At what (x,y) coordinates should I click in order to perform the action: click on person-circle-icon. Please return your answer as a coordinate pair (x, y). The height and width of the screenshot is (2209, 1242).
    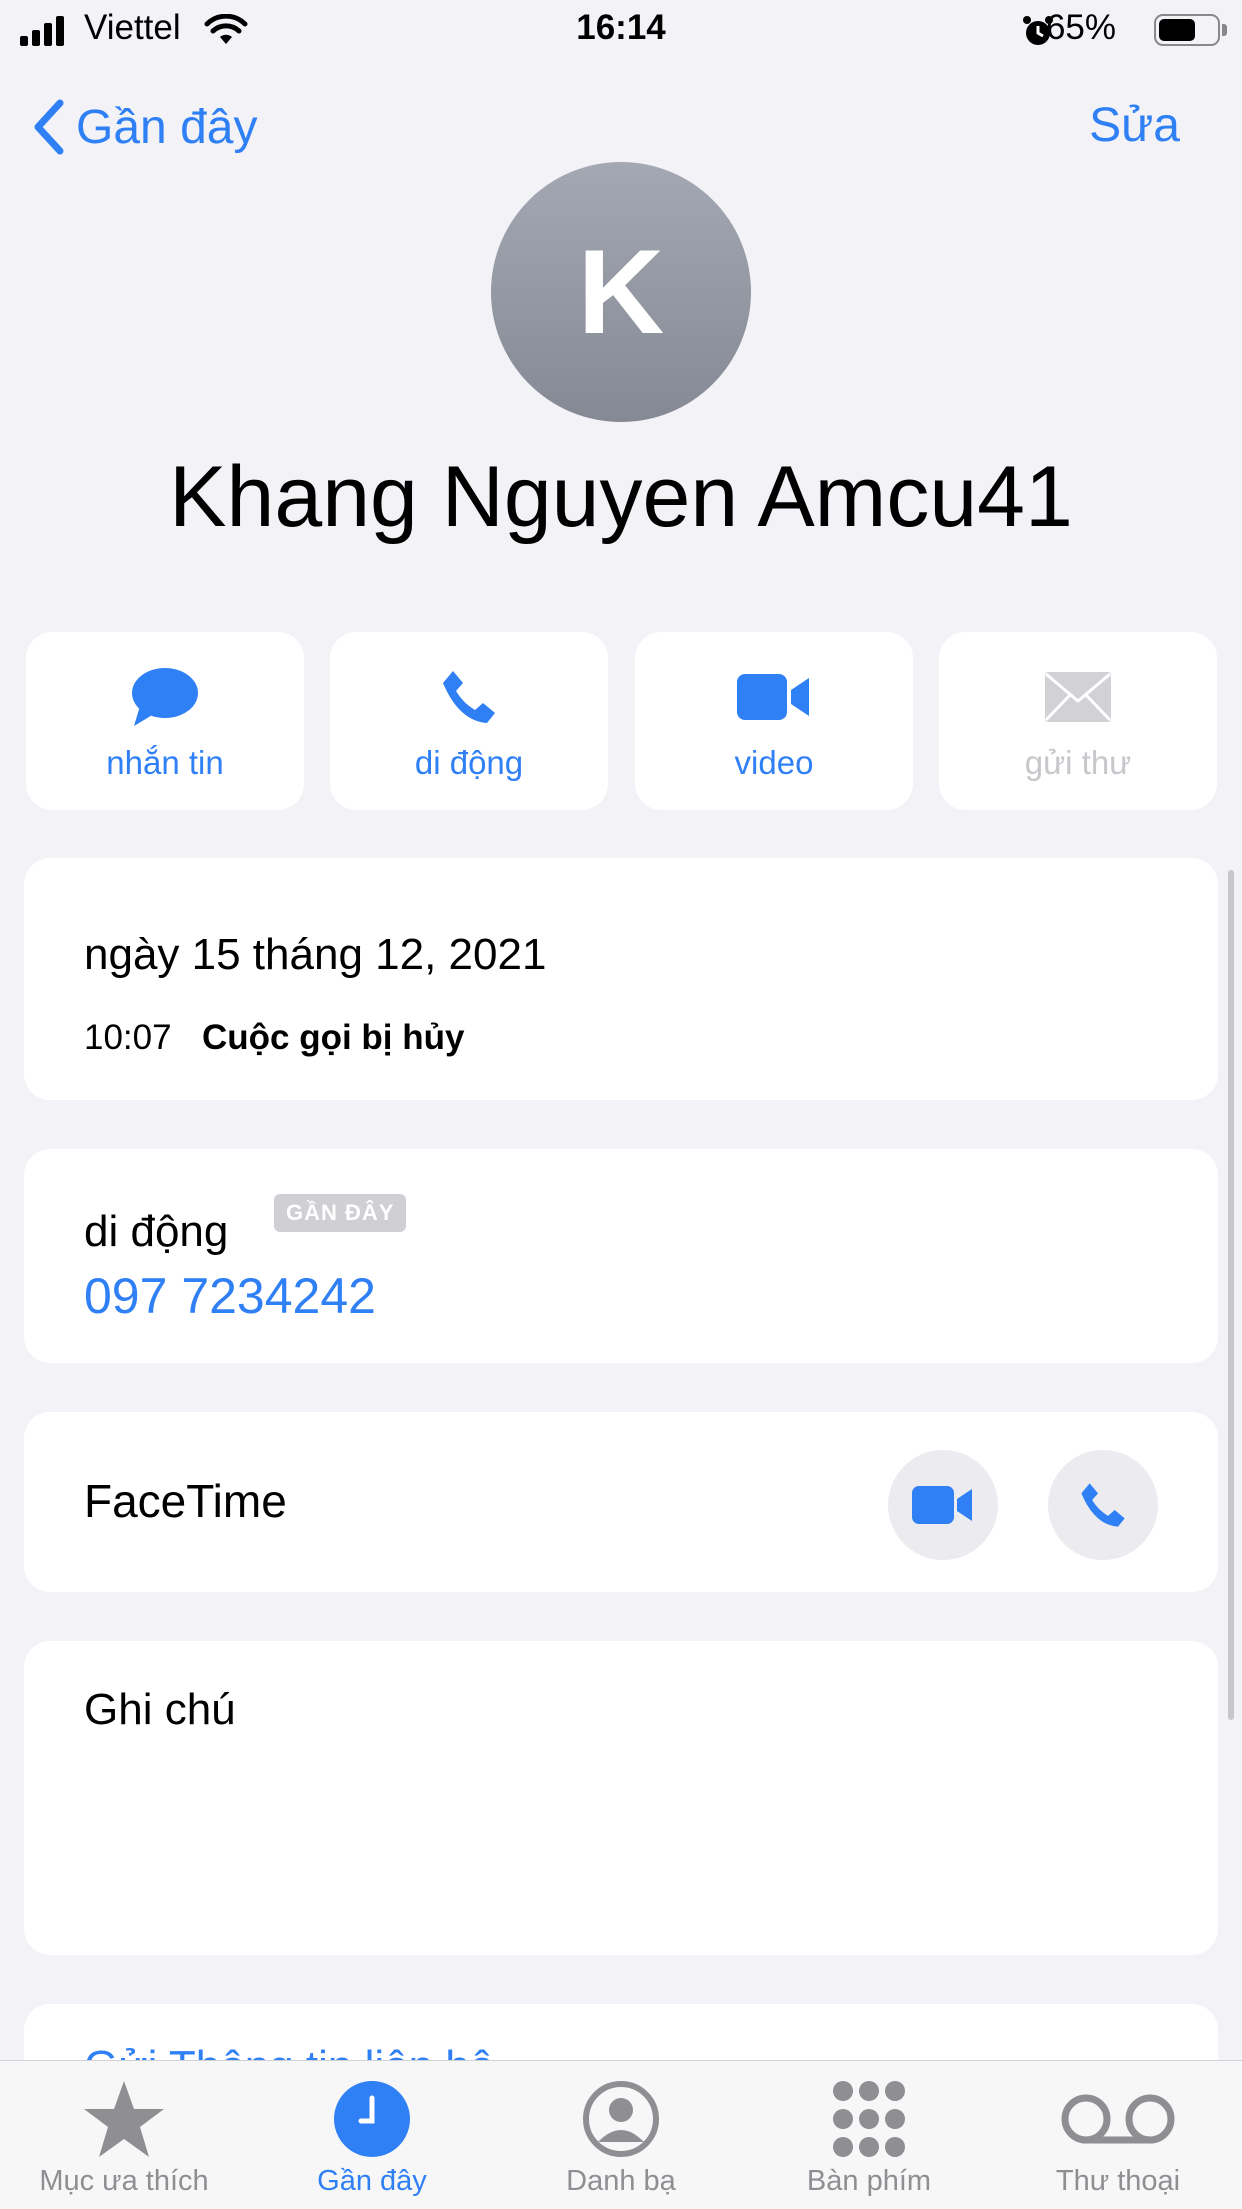
    Looking at the image, I should click on (621, 2119).